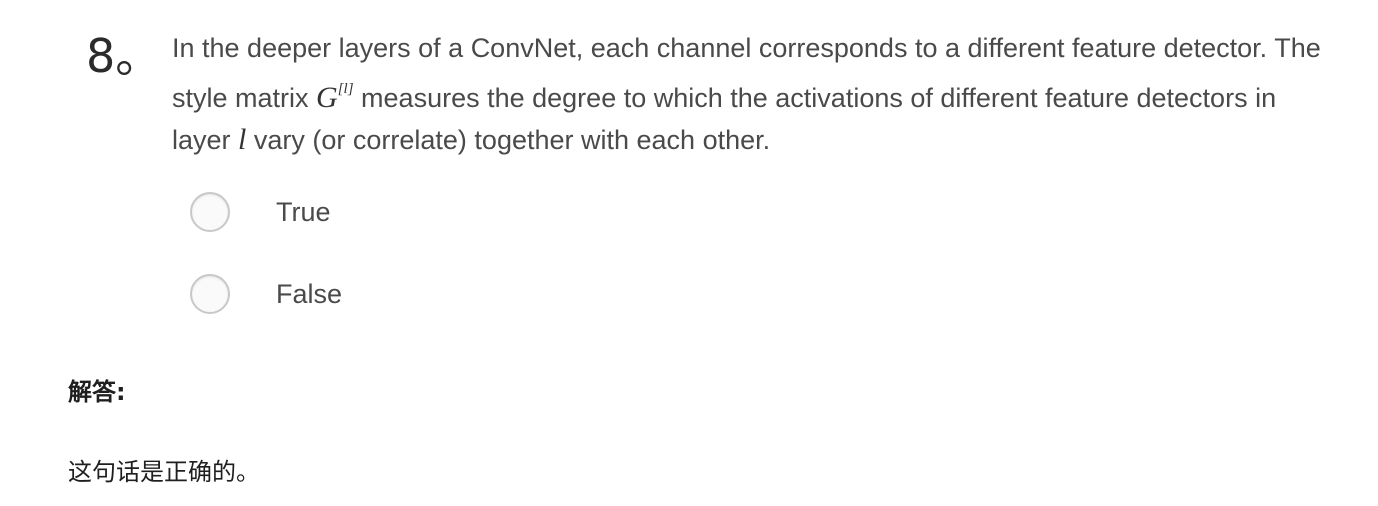  Describe the element at coordinates (210, 212) in the screenshot. I see `radio-true` at that location.